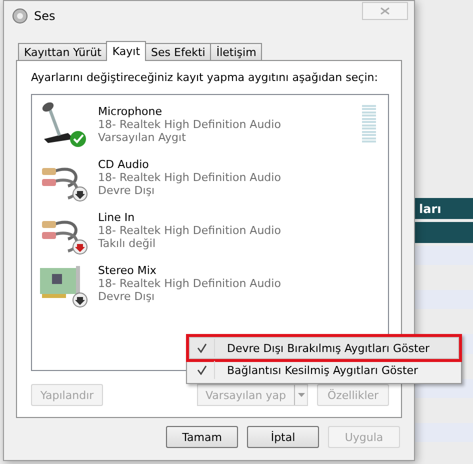 The image size is (473, 464). Describe the element at coordinates (369, 124) in the screenshot. I see `level-meter` at that location.